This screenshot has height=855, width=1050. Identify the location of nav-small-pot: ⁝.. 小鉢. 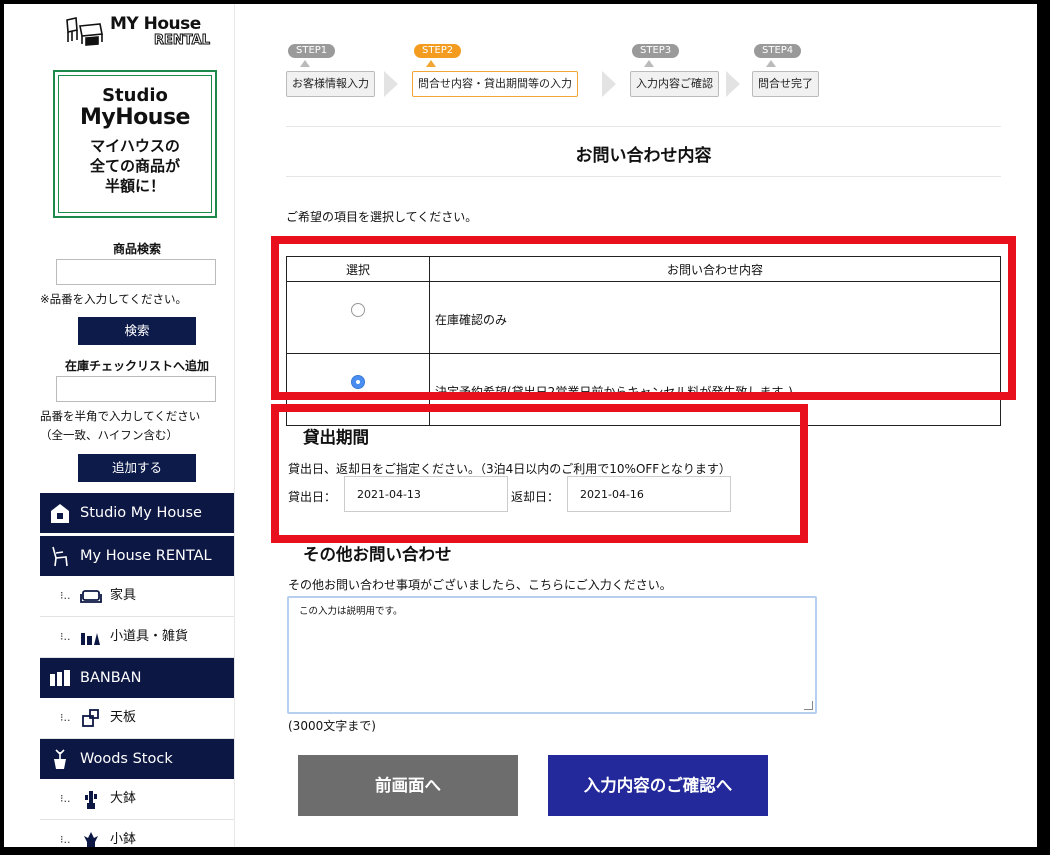
(137, 833).